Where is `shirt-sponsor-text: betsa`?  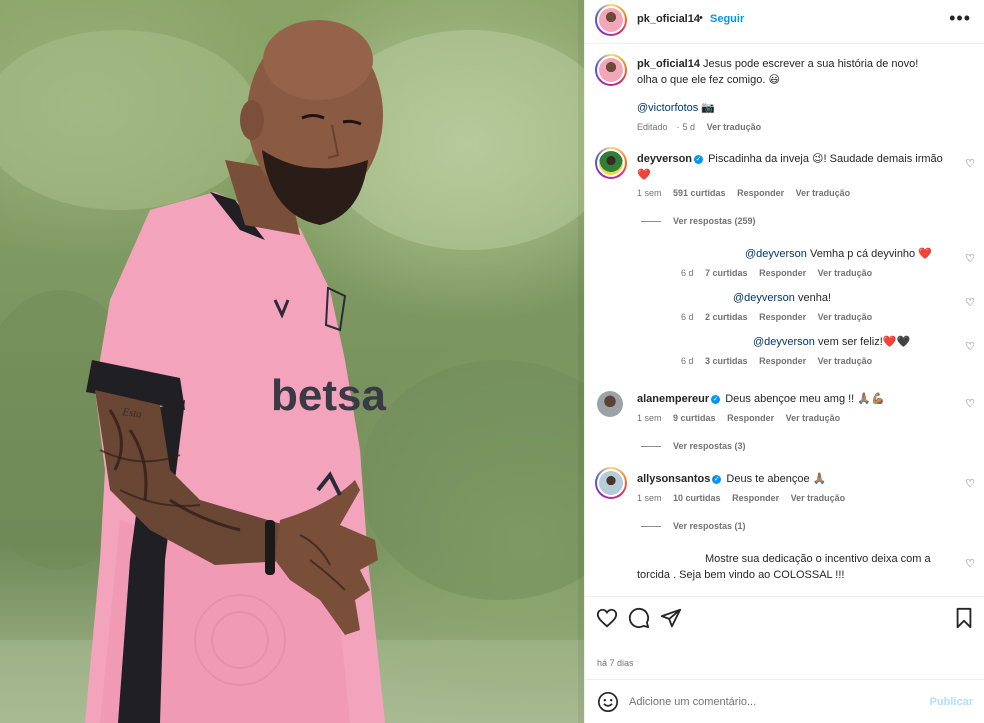 shirt-sponsor-text: betsa is located at coordinates (328, 395).